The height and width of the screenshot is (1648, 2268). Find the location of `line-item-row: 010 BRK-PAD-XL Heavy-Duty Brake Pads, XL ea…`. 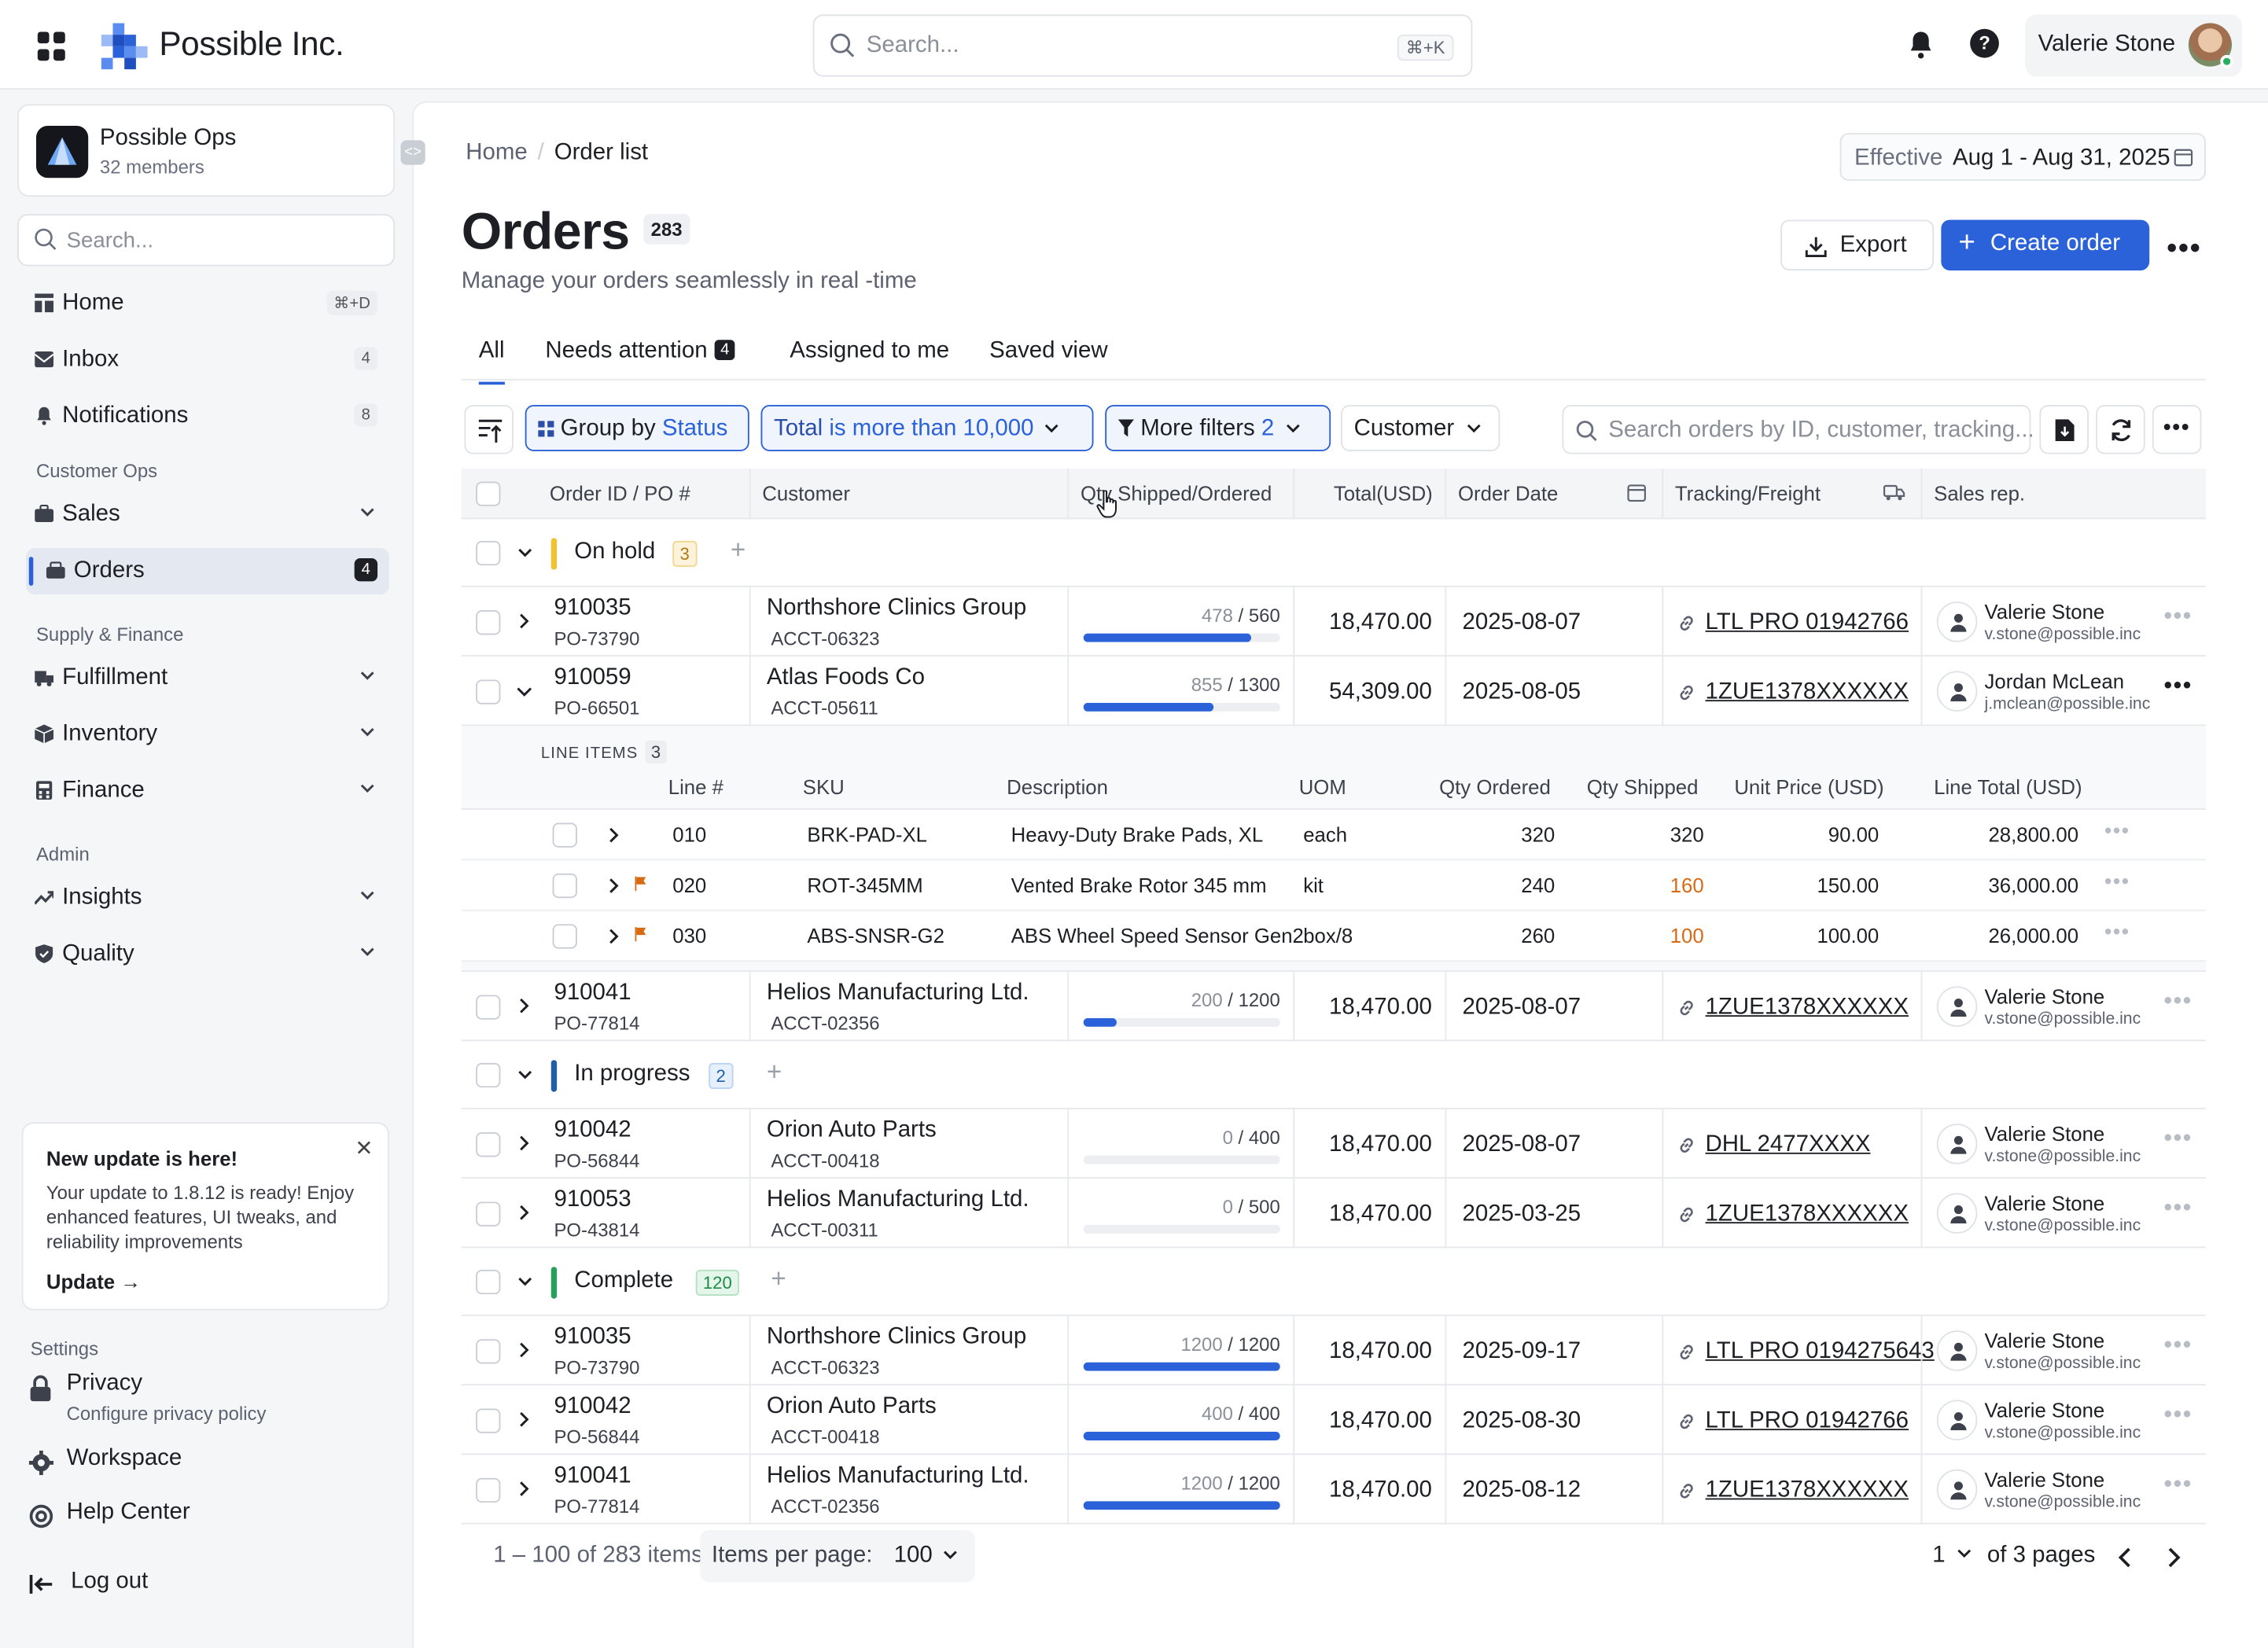

line-item-row: 010 BRK-PAD-XL Heavy-Duty Brake Pads, XL ea… is located at coordinates (1333, 836).